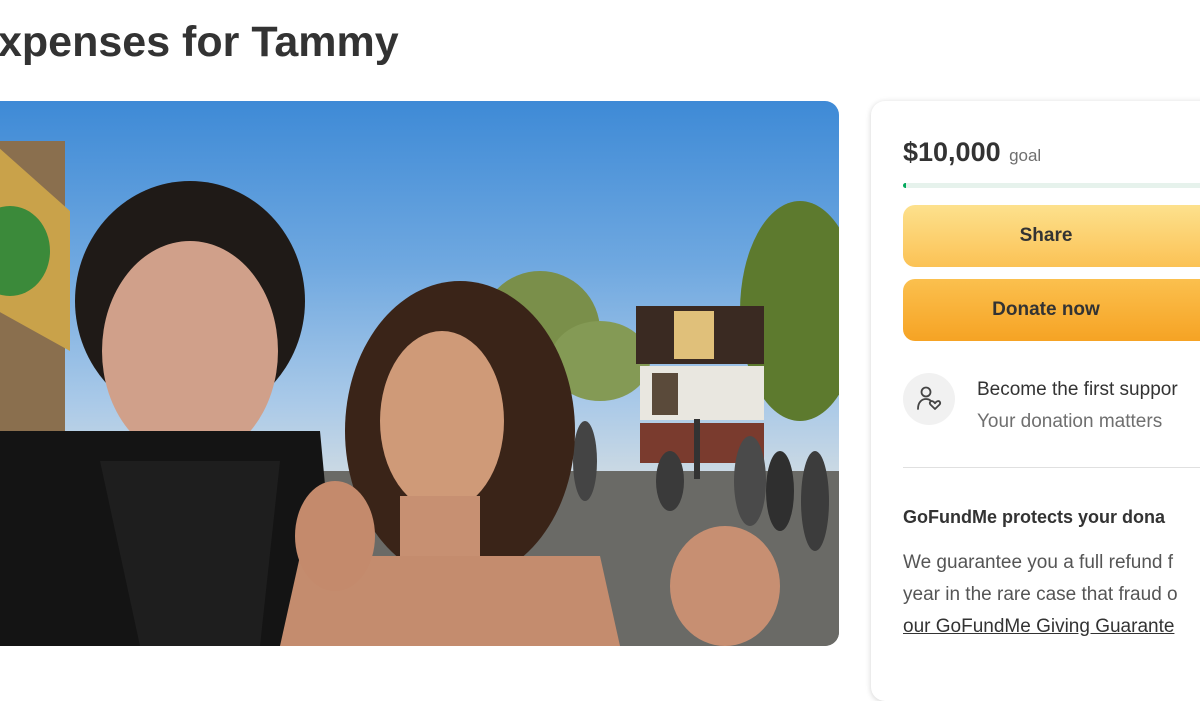 Image resolution: width=1200 pixels, height=701 pixels. I want to click on protection-line: year in the rare case that fraud o, so click(1040, 594).